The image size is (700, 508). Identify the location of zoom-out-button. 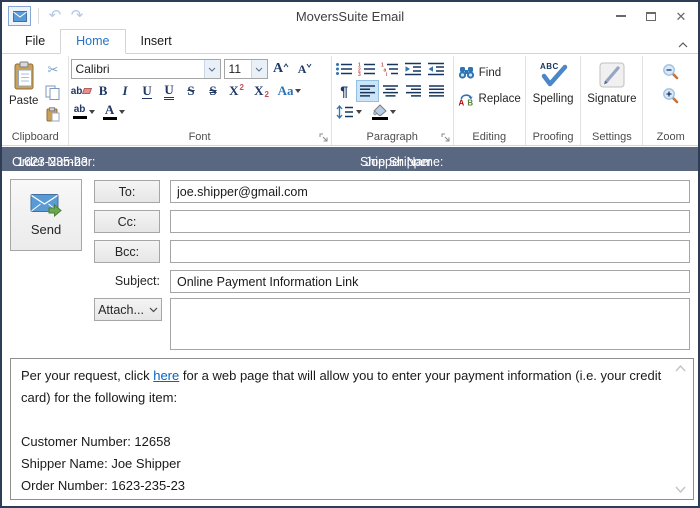
(670, 71).